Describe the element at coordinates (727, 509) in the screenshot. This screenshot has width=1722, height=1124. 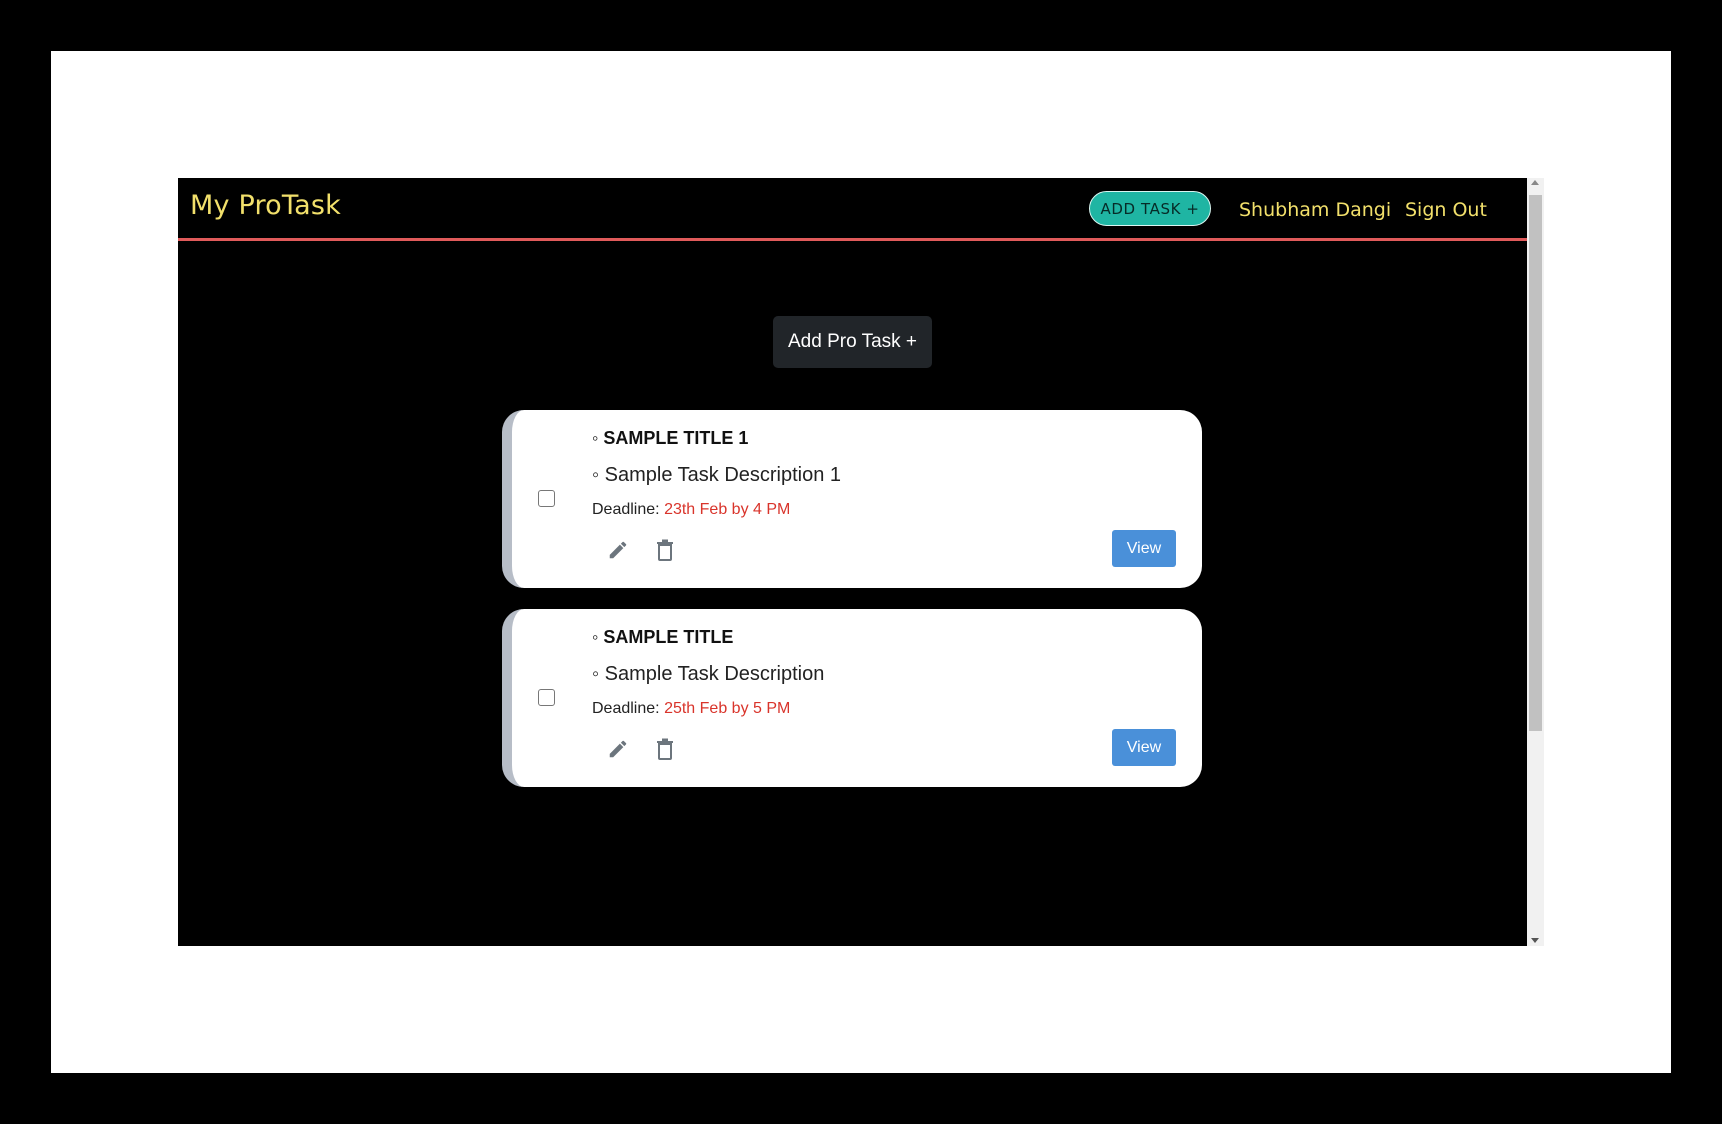
I see `deadline-value: 23th Feb by 4 PM` at that location.